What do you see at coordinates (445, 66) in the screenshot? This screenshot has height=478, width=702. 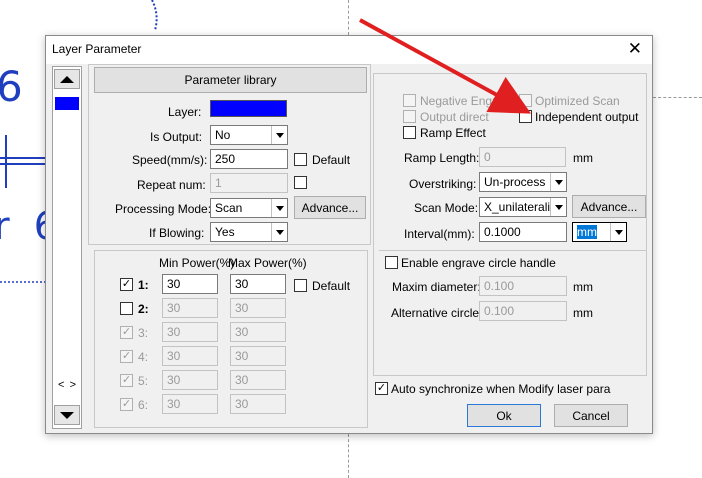 I see `annotation-arrow` at bounding box center [445, 66].